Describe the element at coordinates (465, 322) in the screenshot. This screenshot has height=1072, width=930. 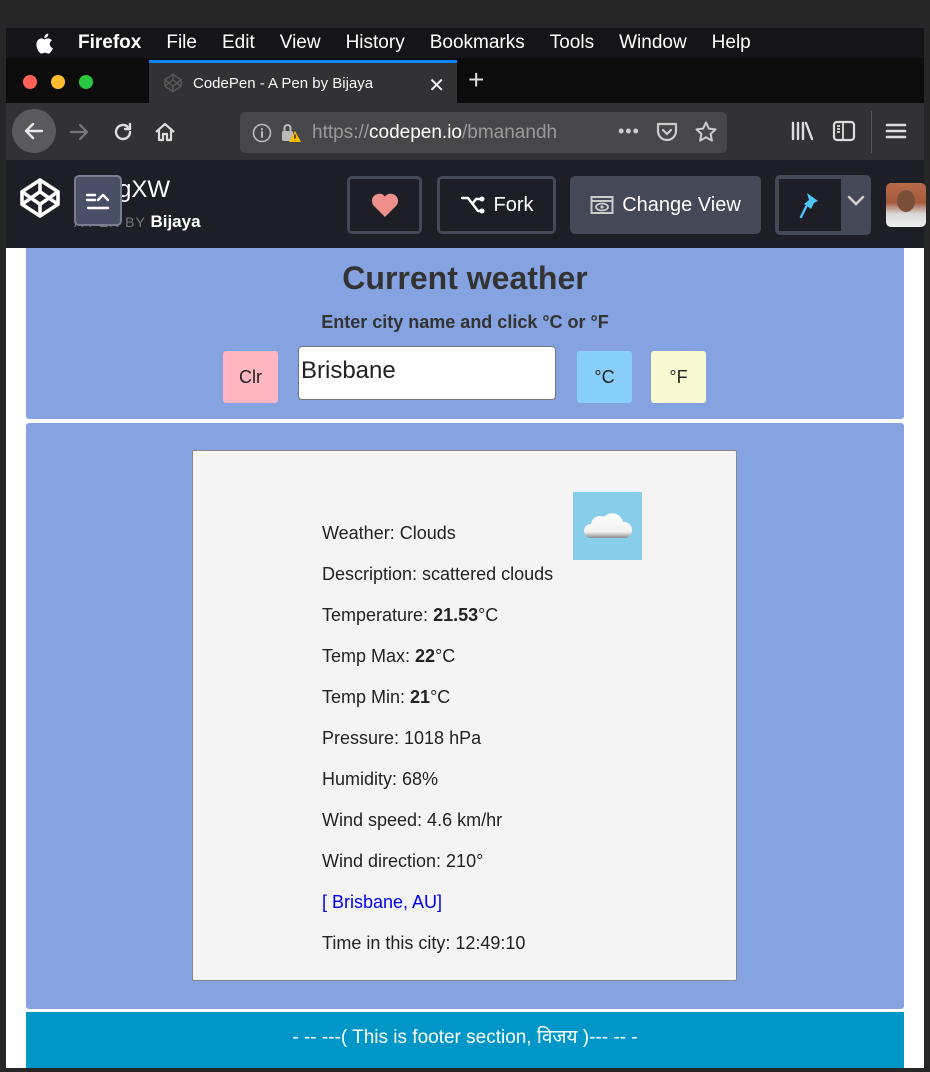
I see `instruction-text: Enter city name and click °C or °F` at that location.